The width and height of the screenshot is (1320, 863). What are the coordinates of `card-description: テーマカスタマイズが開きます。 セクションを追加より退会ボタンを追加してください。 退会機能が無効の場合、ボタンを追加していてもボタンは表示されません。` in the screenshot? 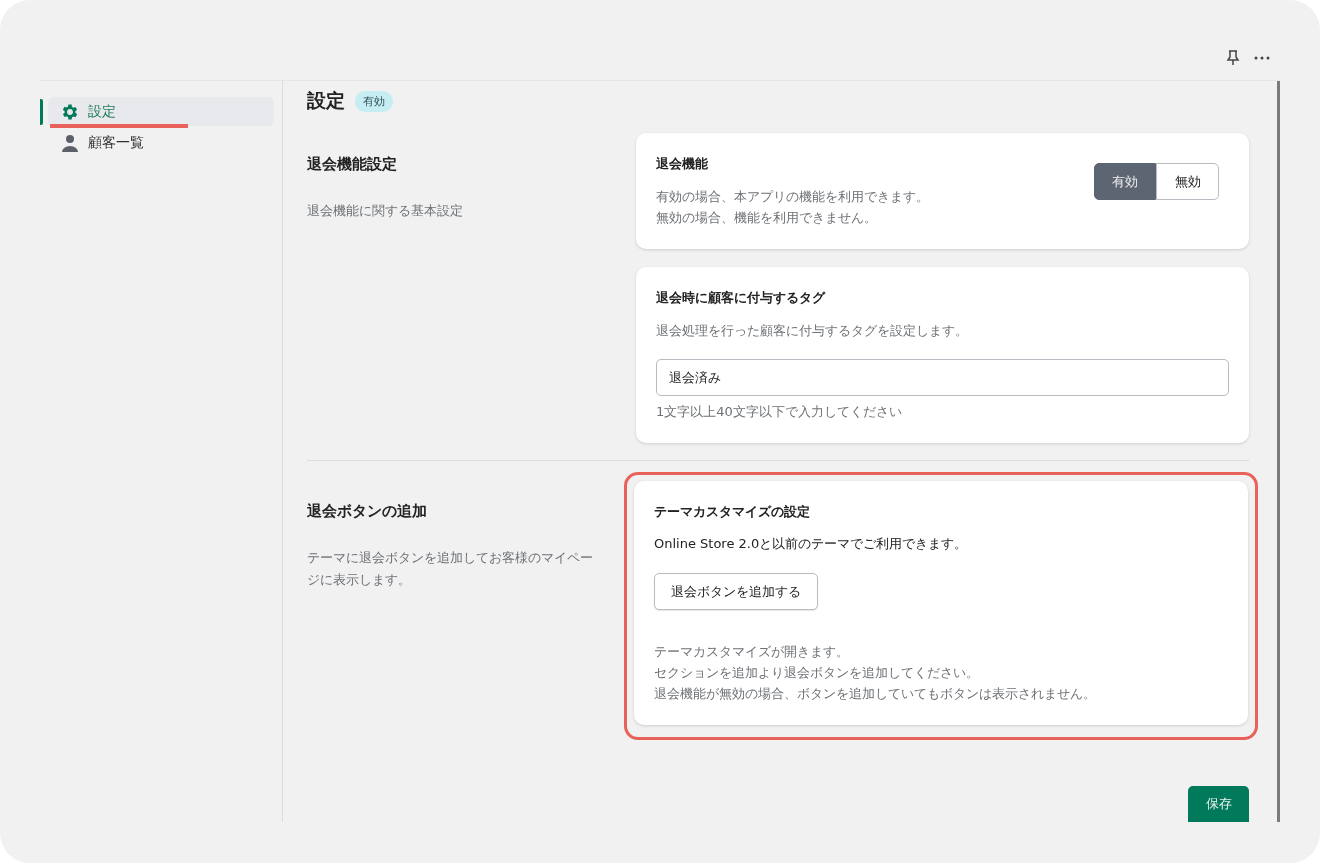 It's located at (875, 673).